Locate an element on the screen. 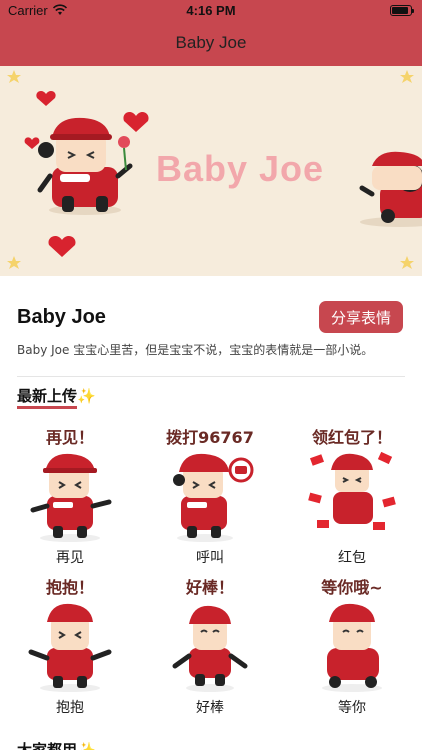 The image size is (422, 750). status-bar: Carrier 4:16 PM is located at coordinates (211, 11).